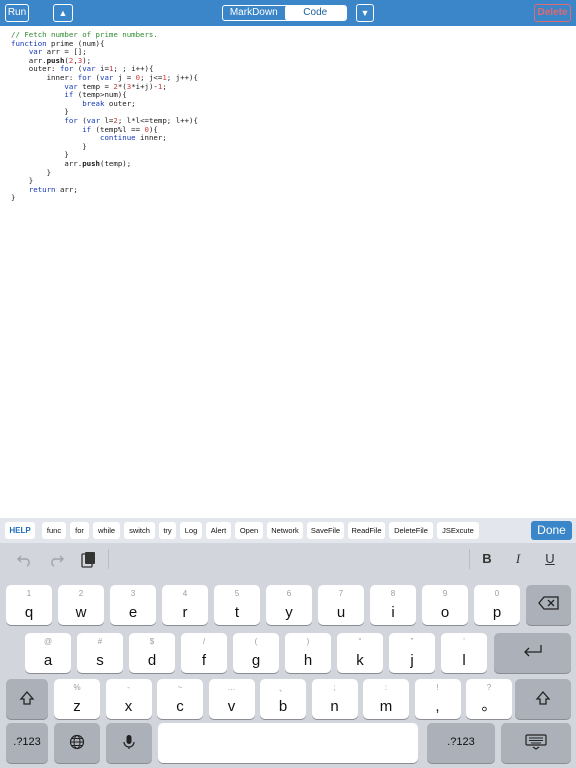 The height and width of the screenshot is (768, 576). Describe the element at coordinates (341, 593) in the screenshot. I see `key-secondary-label: 7` at that location.